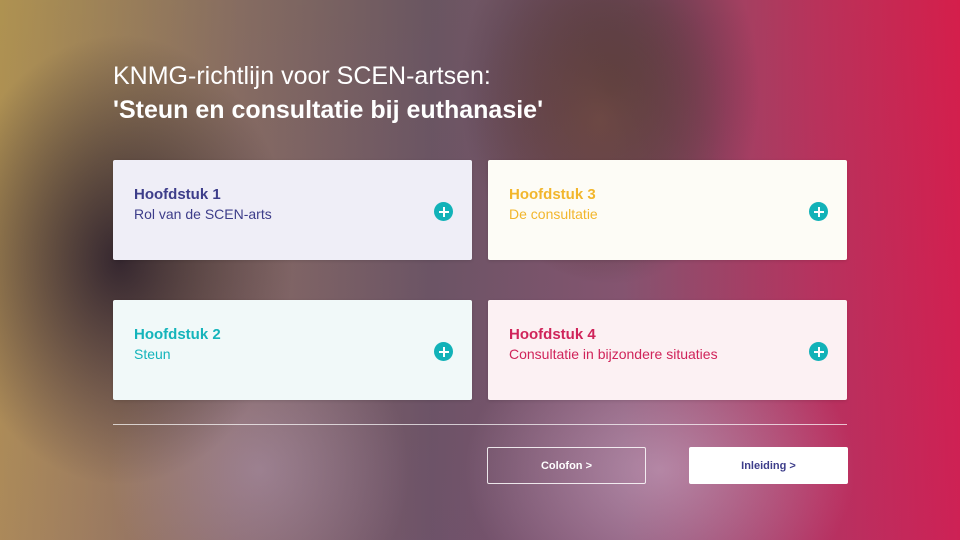 This screenshot has width=960, height=540. What do you see at coordinates (553, 214) in the screenshot?
I see `chapter-subtitle: De consultatie` at bounding box center [553, 214].